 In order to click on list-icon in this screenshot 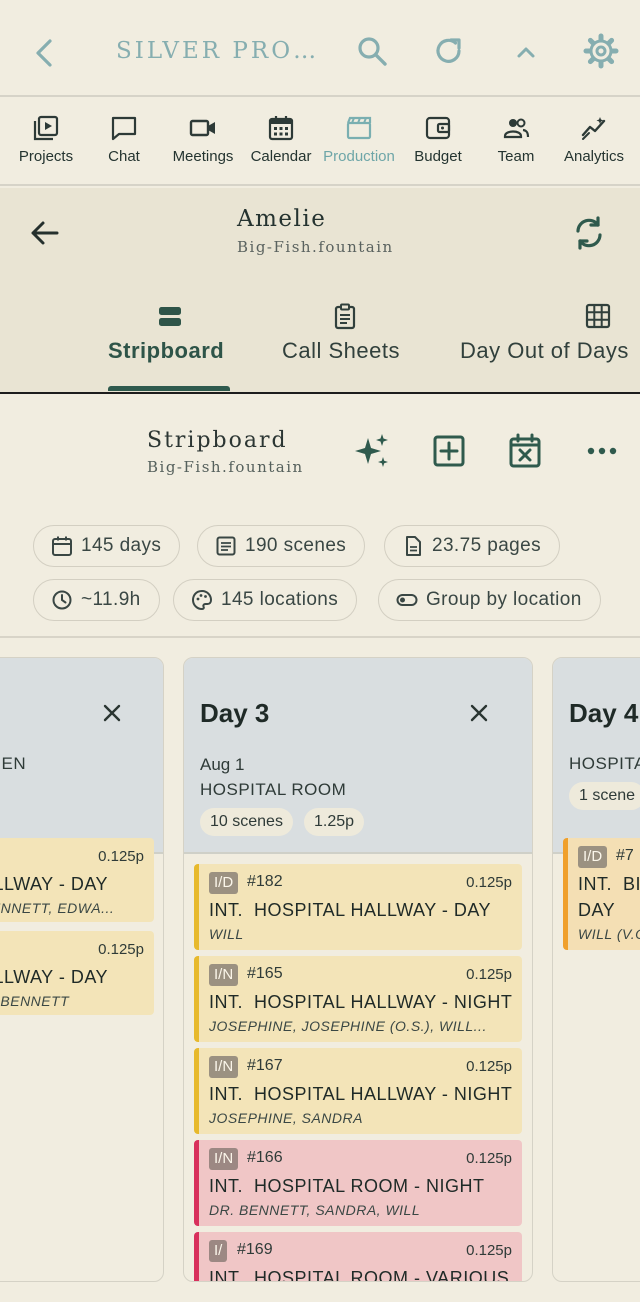, I will do `click(226, 546)`.